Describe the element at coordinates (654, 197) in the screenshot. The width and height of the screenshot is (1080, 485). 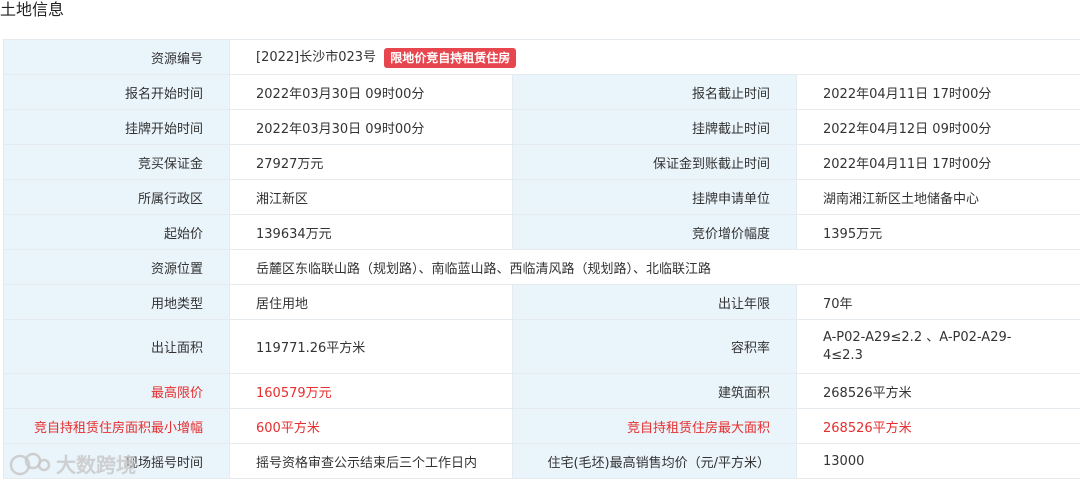
I see `applicant-label: 挂牌申请单位` at that location.